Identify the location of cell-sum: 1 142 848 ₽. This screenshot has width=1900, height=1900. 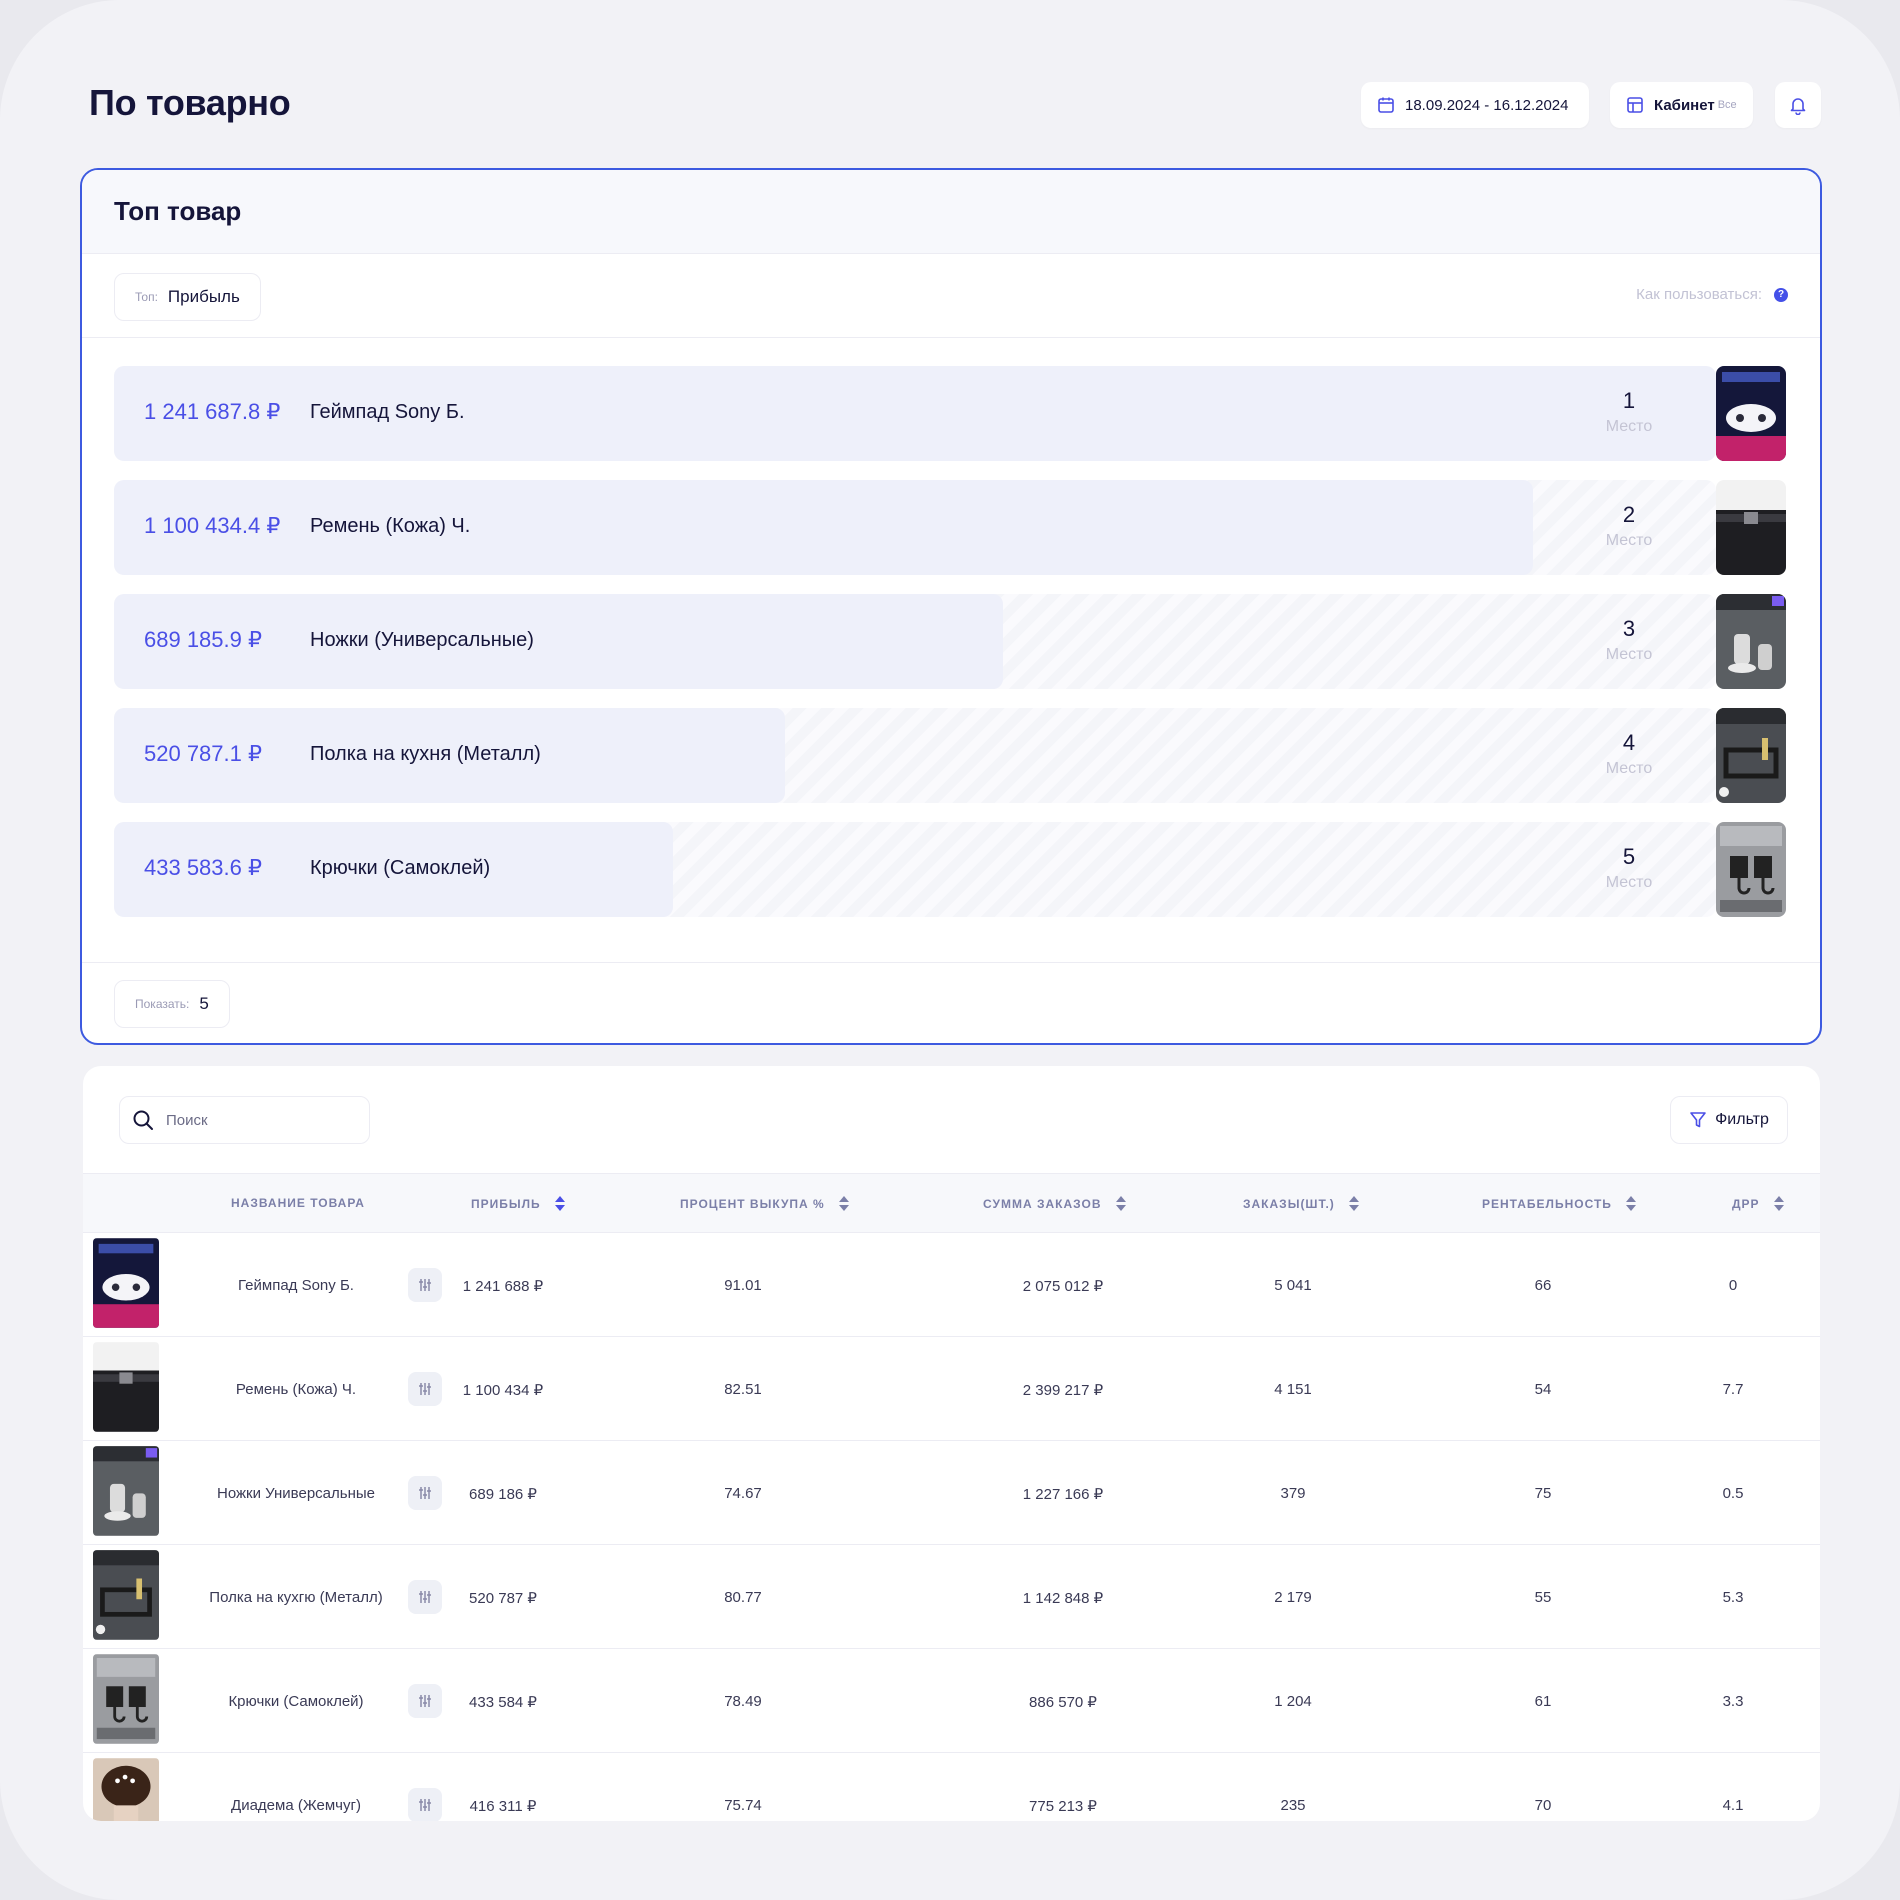
(1063, 1598).